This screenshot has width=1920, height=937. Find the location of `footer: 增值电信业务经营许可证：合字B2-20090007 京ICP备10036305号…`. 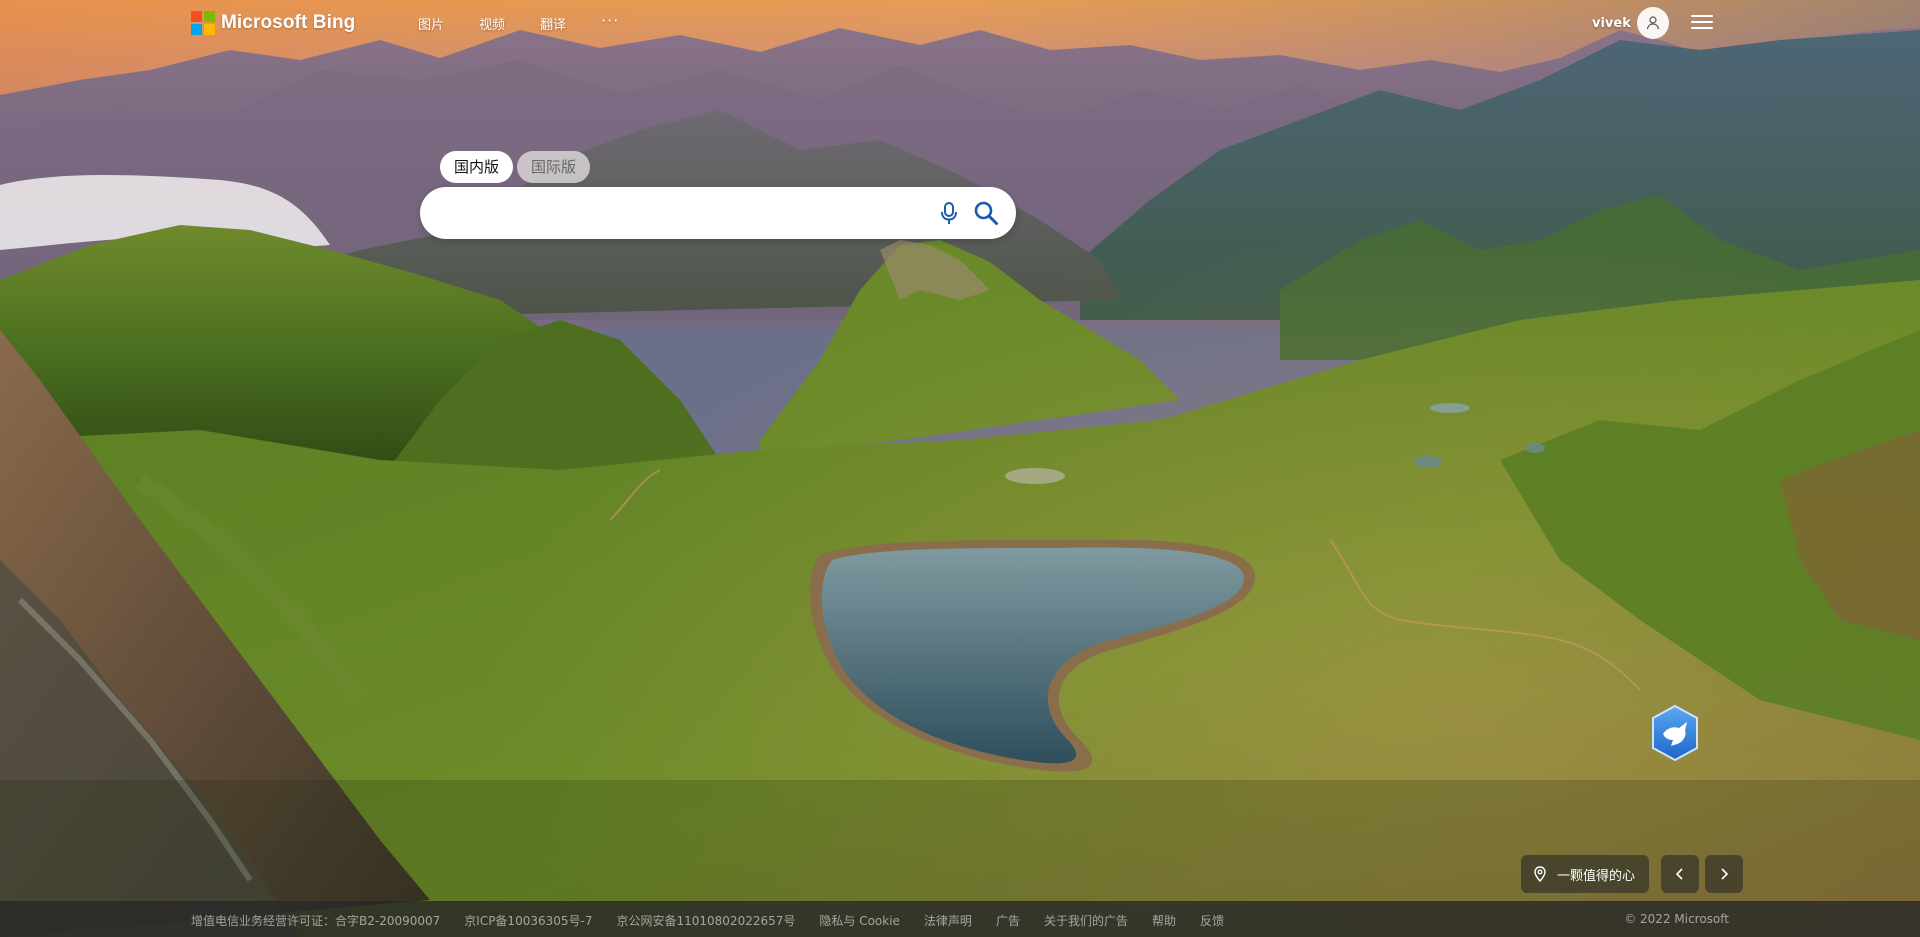

footer: 增值电信业务经营许可证：合字B2-20090007 京ICP备10036305号… is located at coordinates (960, 919).